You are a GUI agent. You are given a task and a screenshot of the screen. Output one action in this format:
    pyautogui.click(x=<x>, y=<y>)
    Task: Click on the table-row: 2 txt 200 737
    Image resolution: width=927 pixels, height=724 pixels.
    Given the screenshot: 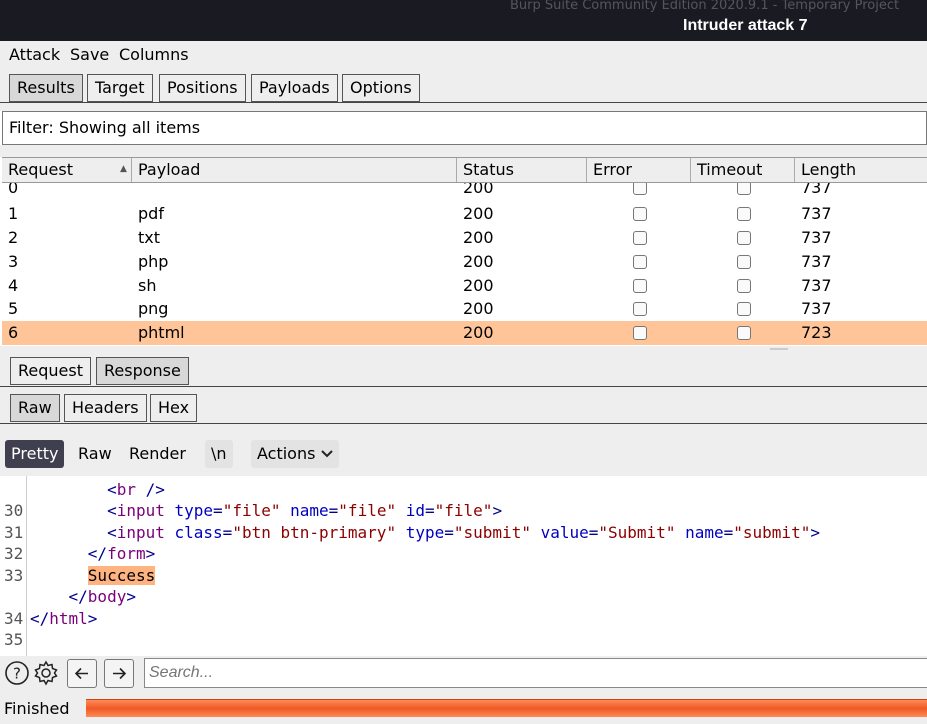 What is the action you would take?
    pyautogui.click(x=464, y=238)
    